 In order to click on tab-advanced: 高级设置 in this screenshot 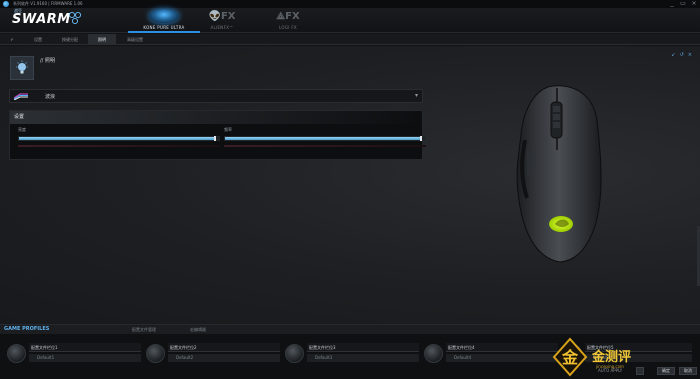, I will do `click(135, 39)`.